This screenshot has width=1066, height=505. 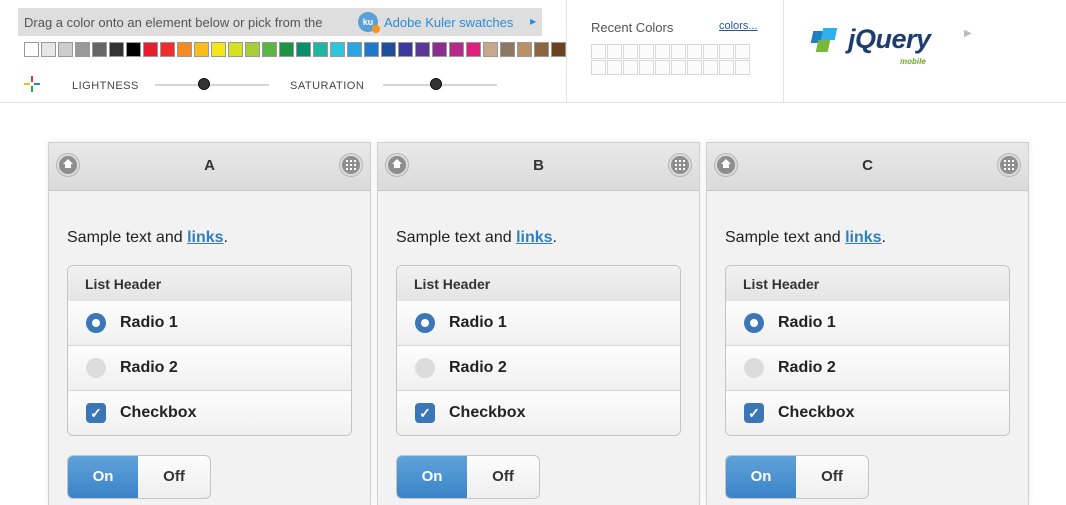 What do you see at coordinates (212, 85) in the screenshot?
I see `lightness-slider` at bounding box center [212, 85].